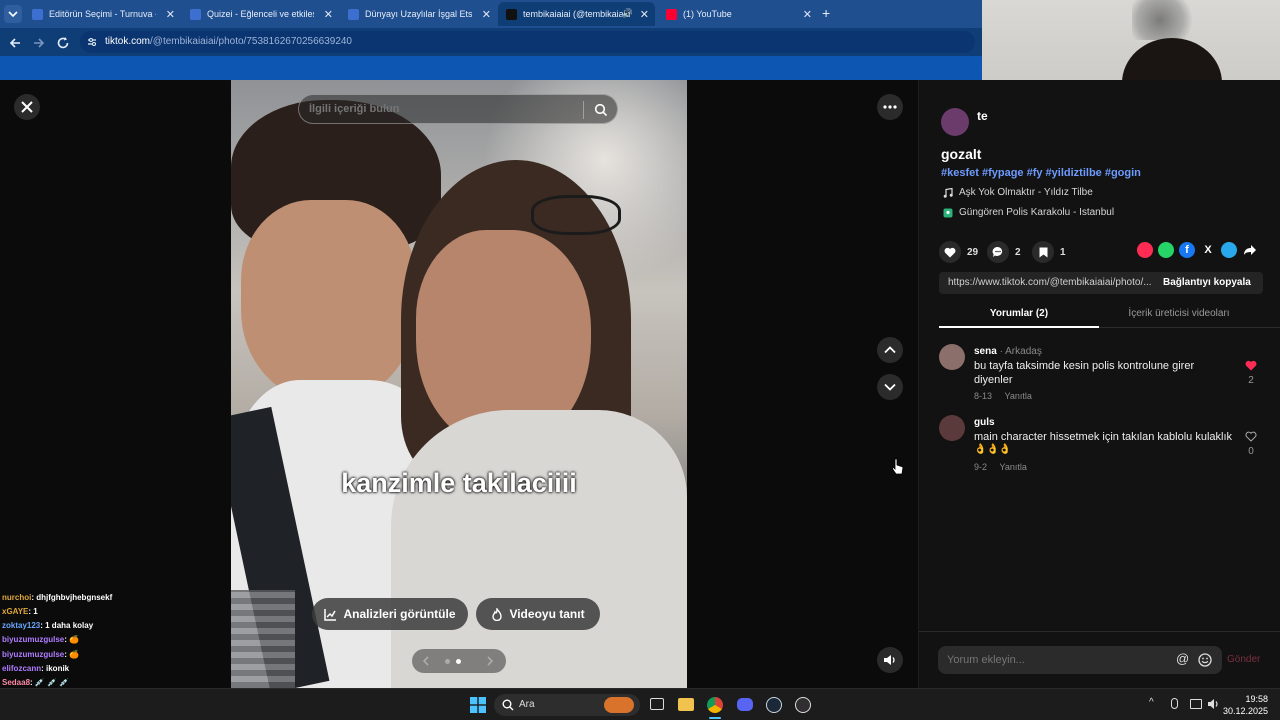 The height and width of the screenshot is (720, 1280). What do you see at coordinates (1004, 252) in the screenshot?
I see `comment-button: 2` at bounding box center [1004, 252].